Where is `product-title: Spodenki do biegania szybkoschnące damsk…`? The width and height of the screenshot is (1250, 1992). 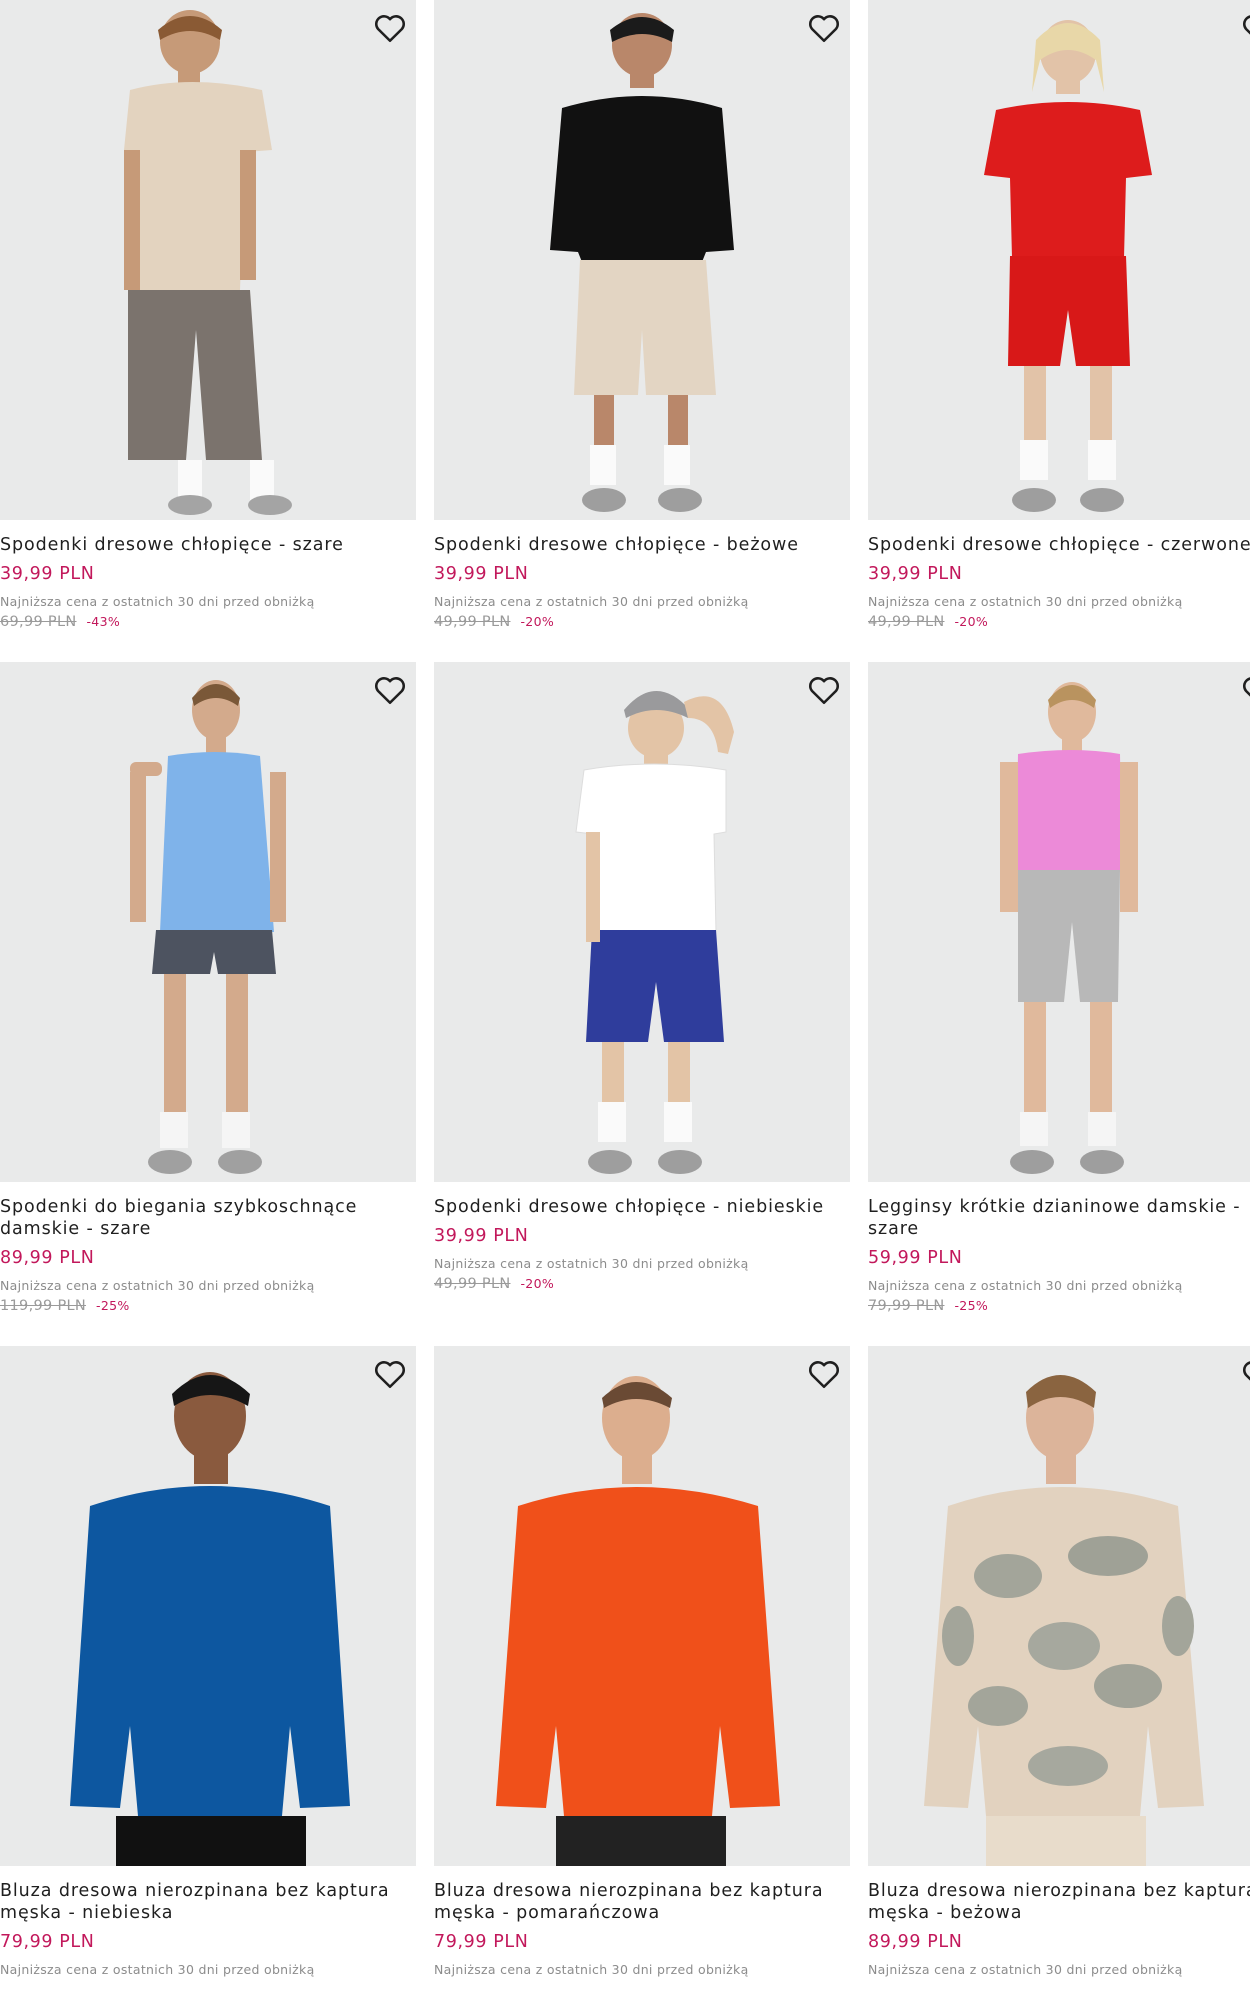 product-title: Spodenki do biegania szybkoschnące damsk… is located at coordinates (208, 1218).